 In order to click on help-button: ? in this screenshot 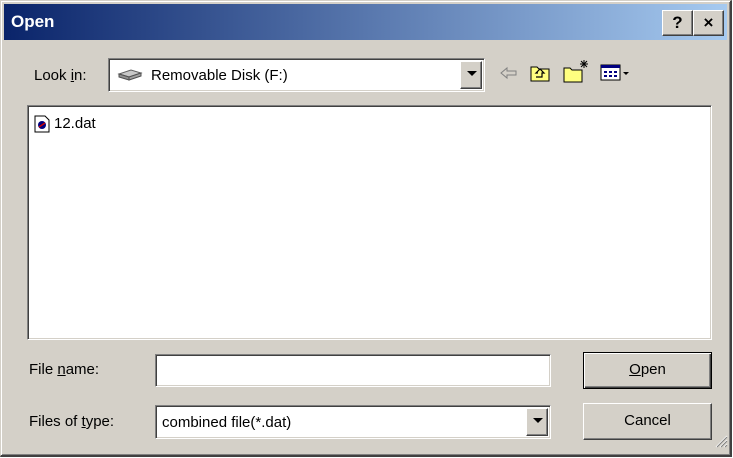, I will do `click(677, 23)`.